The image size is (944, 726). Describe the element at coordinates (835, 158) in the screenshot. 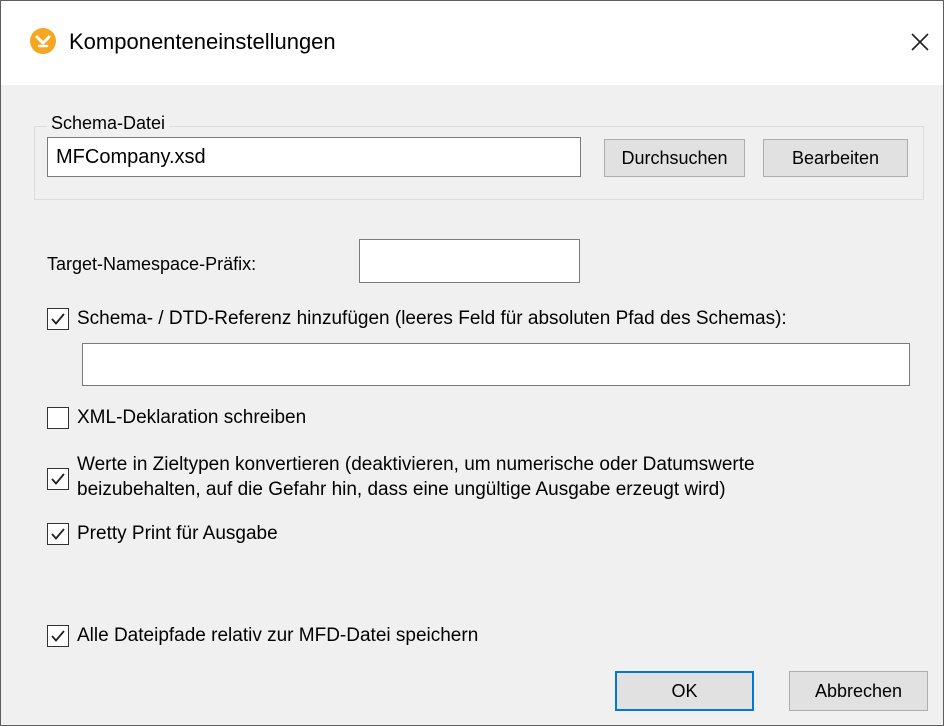

I see `edit-button: Bearbeiten` at that location.